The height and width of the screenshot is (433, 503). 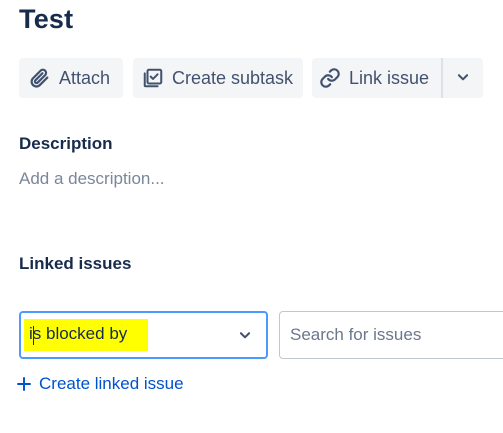 What do you see at coordinates (330, 78) in the screenshot?
I see `link-icon` at bounding box center [330, 78].